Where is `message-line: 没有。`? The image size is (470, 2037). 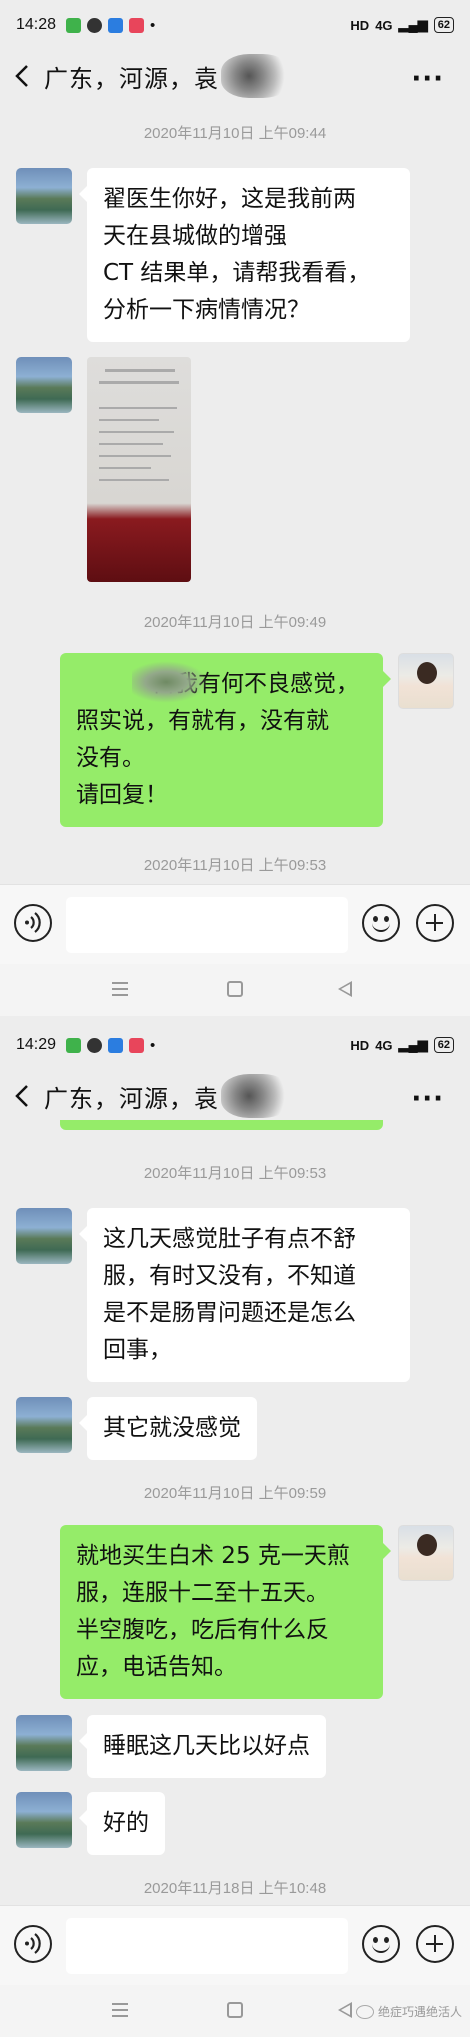 message-line: 没有。 is located at coordinates (110, 758).